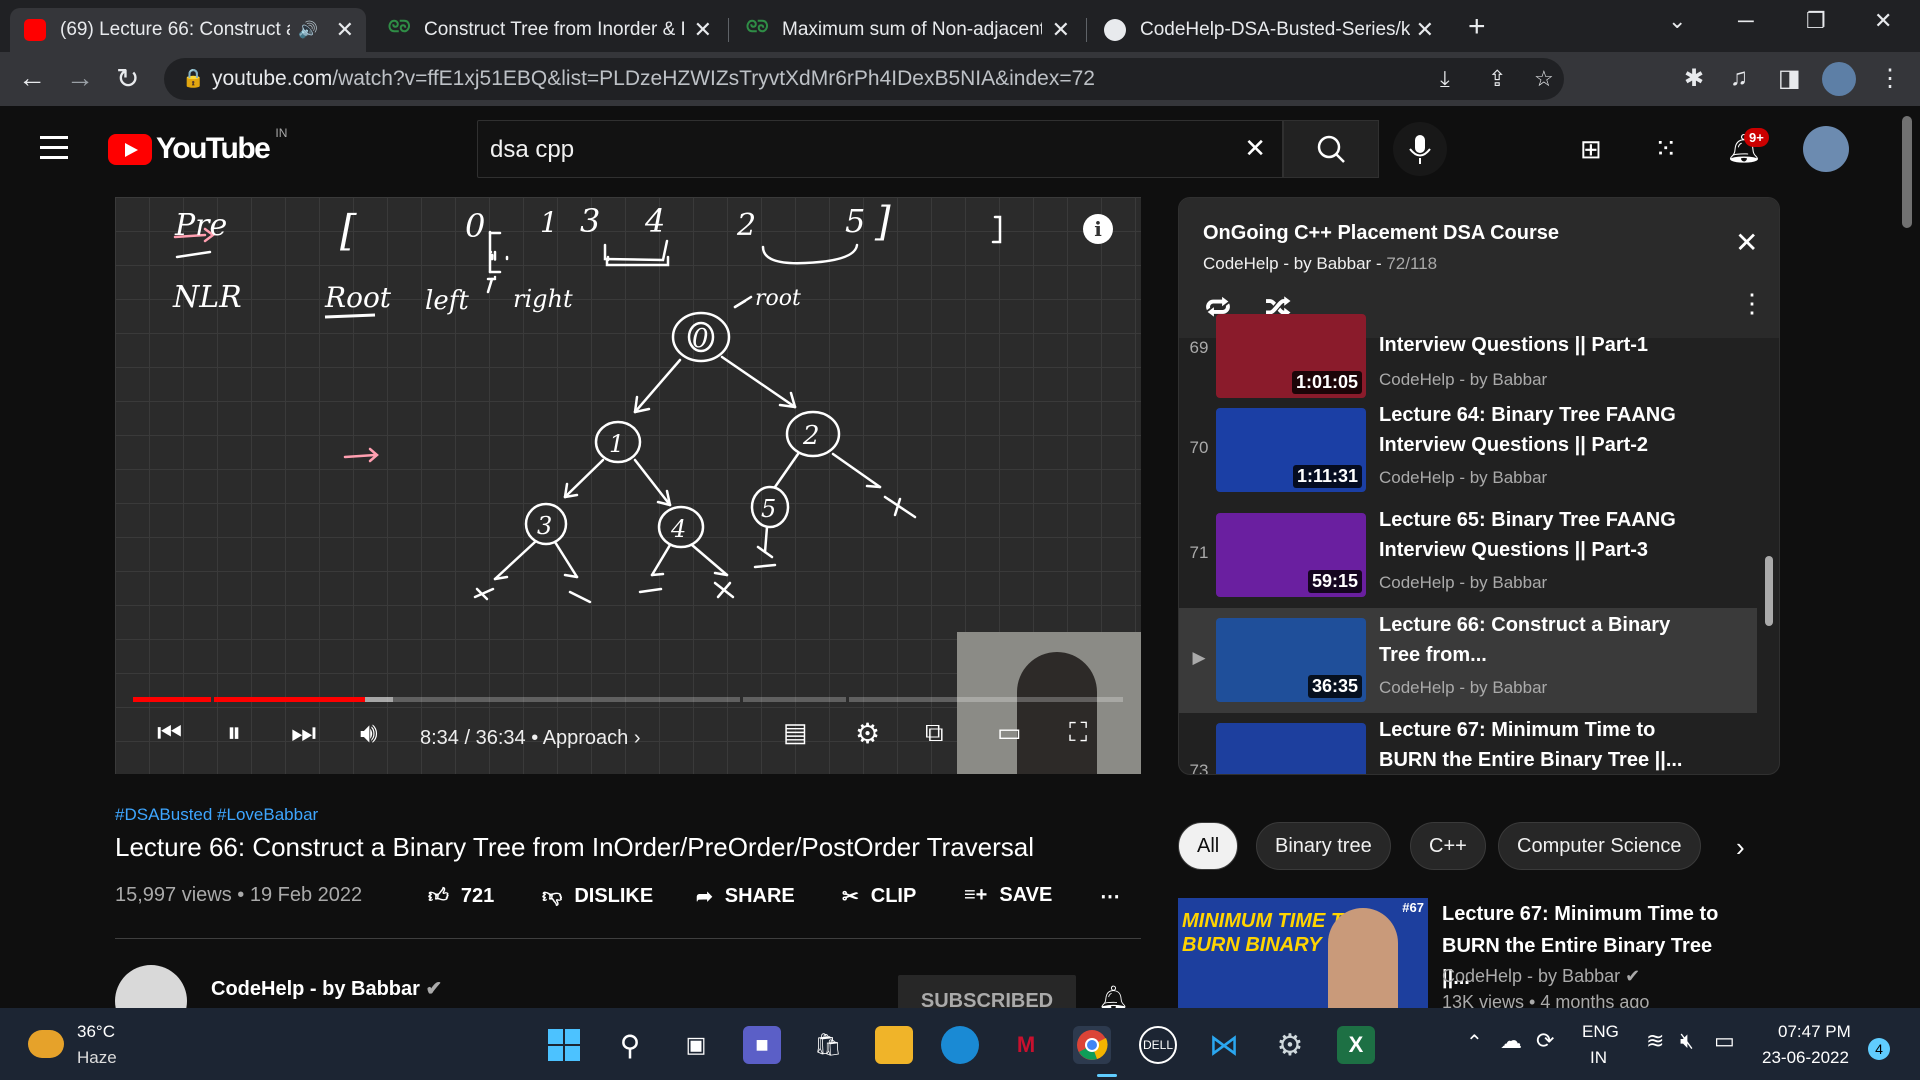 This screenshot has height=1080, width=1920. I want to click on chapter-title: Approach, so click(586, 738).